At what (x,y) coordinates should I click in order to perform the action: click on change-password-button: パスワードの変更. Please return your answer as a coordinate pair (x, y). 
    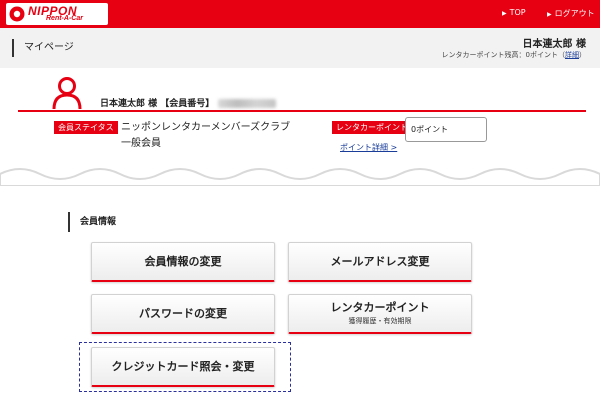
    Looking at the image, I should click on (183, 314).